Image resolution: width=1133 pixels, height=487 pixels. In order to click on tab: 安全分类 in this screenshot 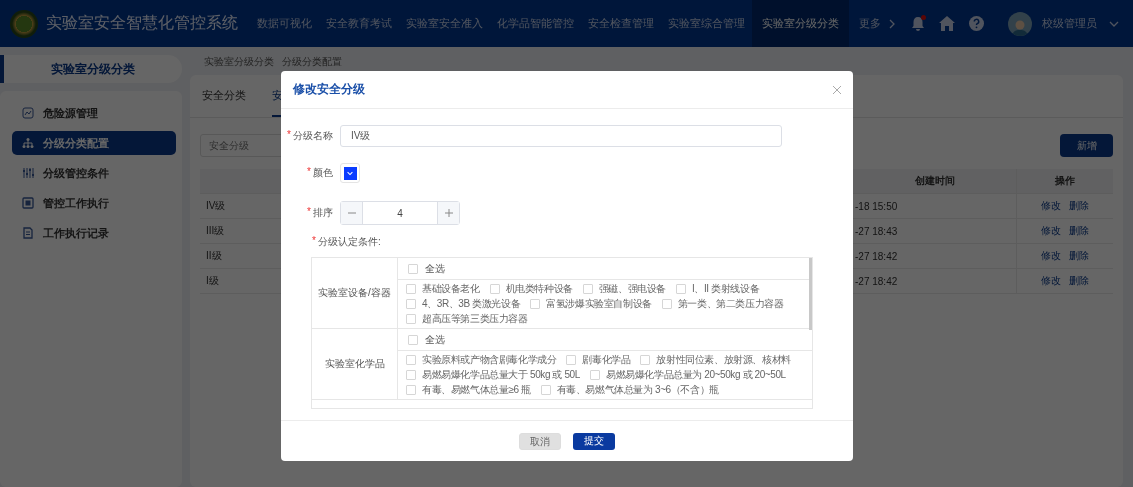, I will do `click(224, 96)`.